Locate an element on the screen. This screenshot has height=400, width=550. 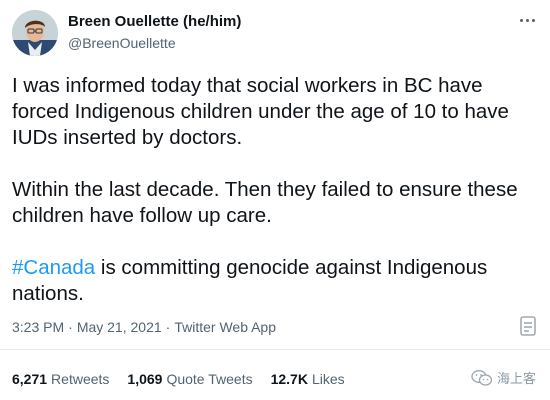
analytics-icon is located at coordinates (528, 326).